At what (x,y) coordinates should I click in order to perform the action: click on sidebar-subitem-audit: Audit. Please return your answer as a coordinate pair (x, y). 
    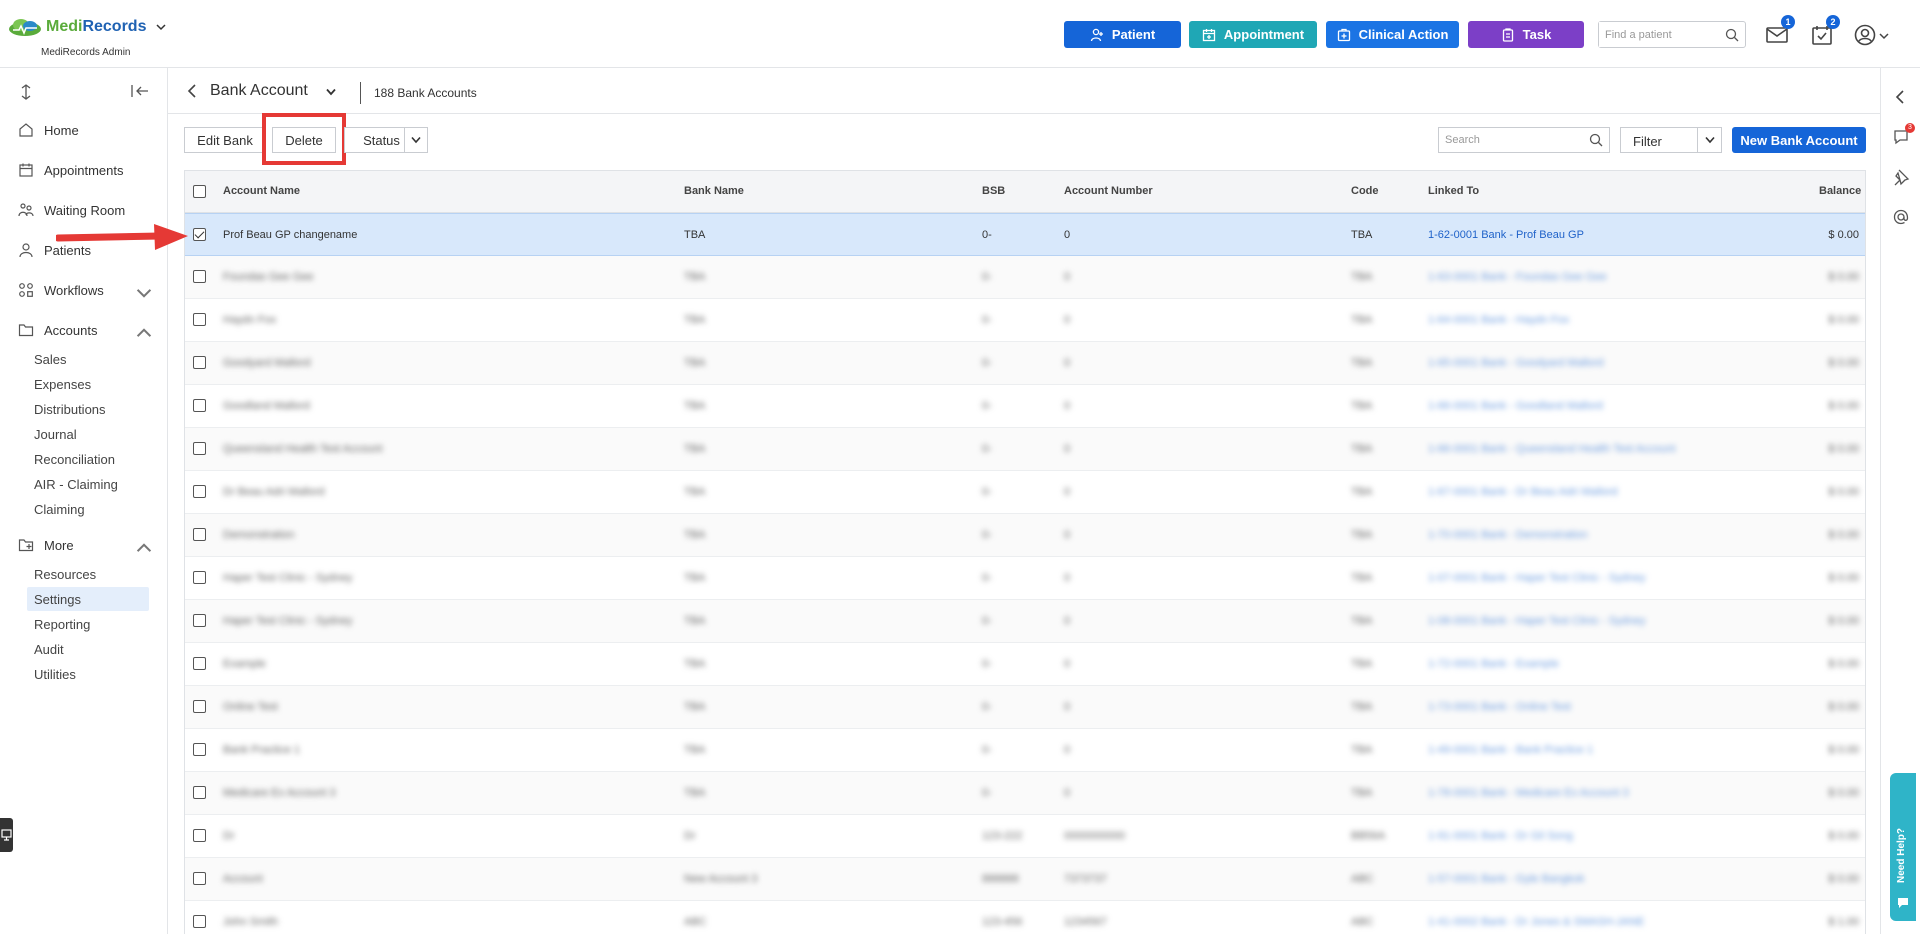
    Looking at the image, I should click on (88, 649).